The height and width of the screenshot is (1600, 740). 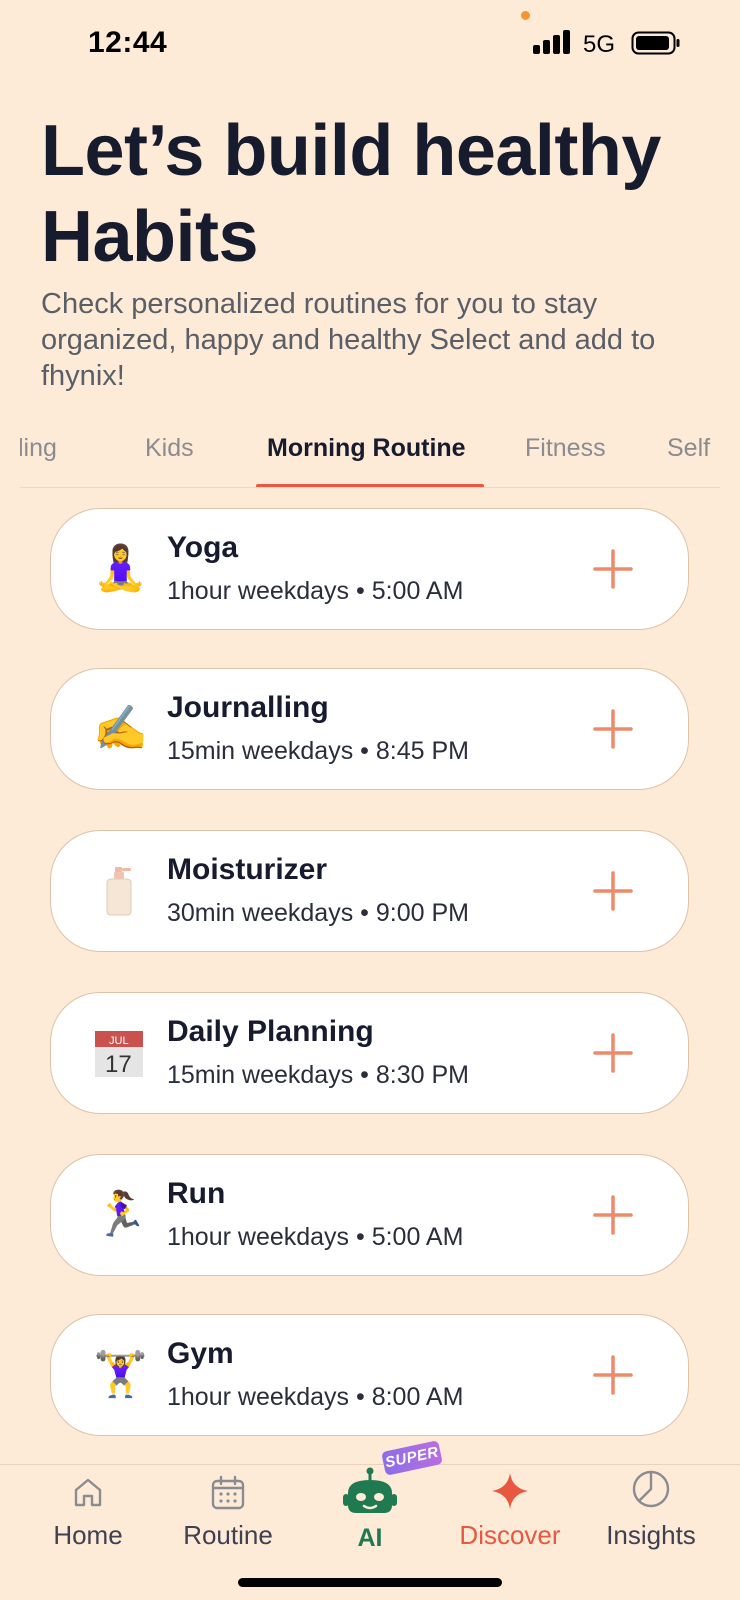 What do you see at coordinates (200, 1353) in the screenshot?
I see `habit-title: Gym` at bounding box center [200, 1353].